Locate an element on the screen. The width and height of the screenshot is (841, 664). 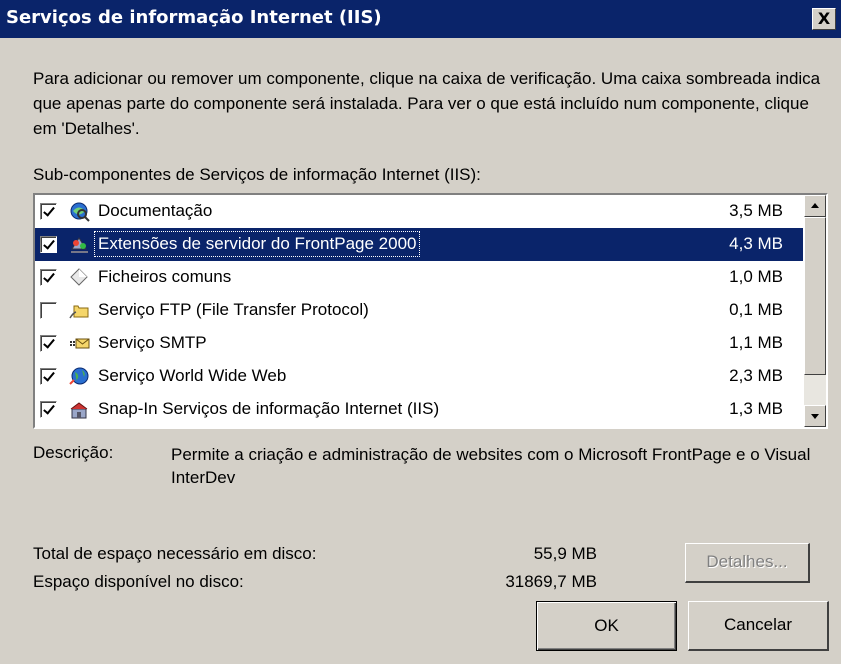
scrollbar-thumb is located at coordinates (815, 296).